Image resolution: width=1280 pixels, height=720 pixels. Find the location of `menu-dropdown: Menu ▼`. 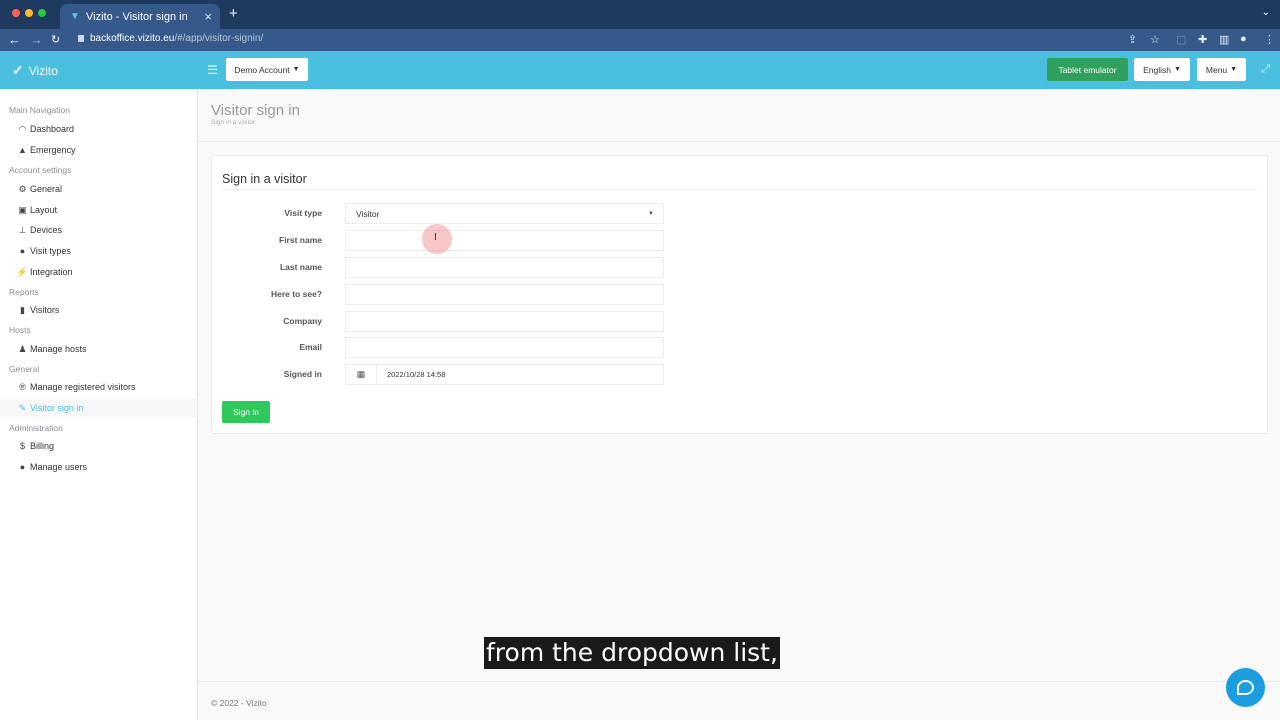

menu-dropdown: Menu ▼ is located at coordinates (1221, 69).